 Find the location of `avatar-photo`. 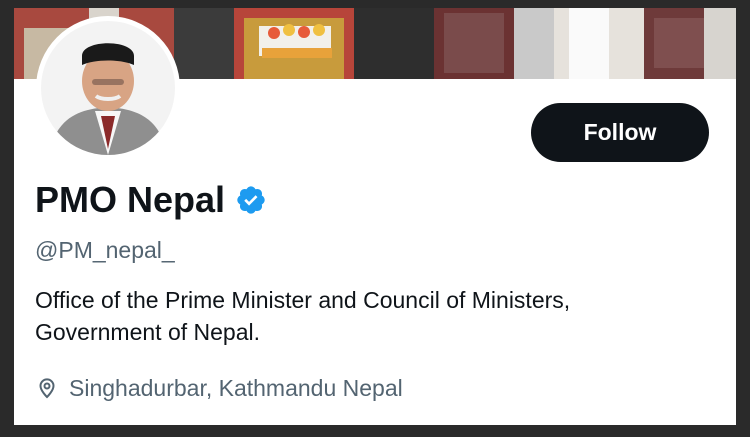

avatar-photo is located at coordinates (108, 88).